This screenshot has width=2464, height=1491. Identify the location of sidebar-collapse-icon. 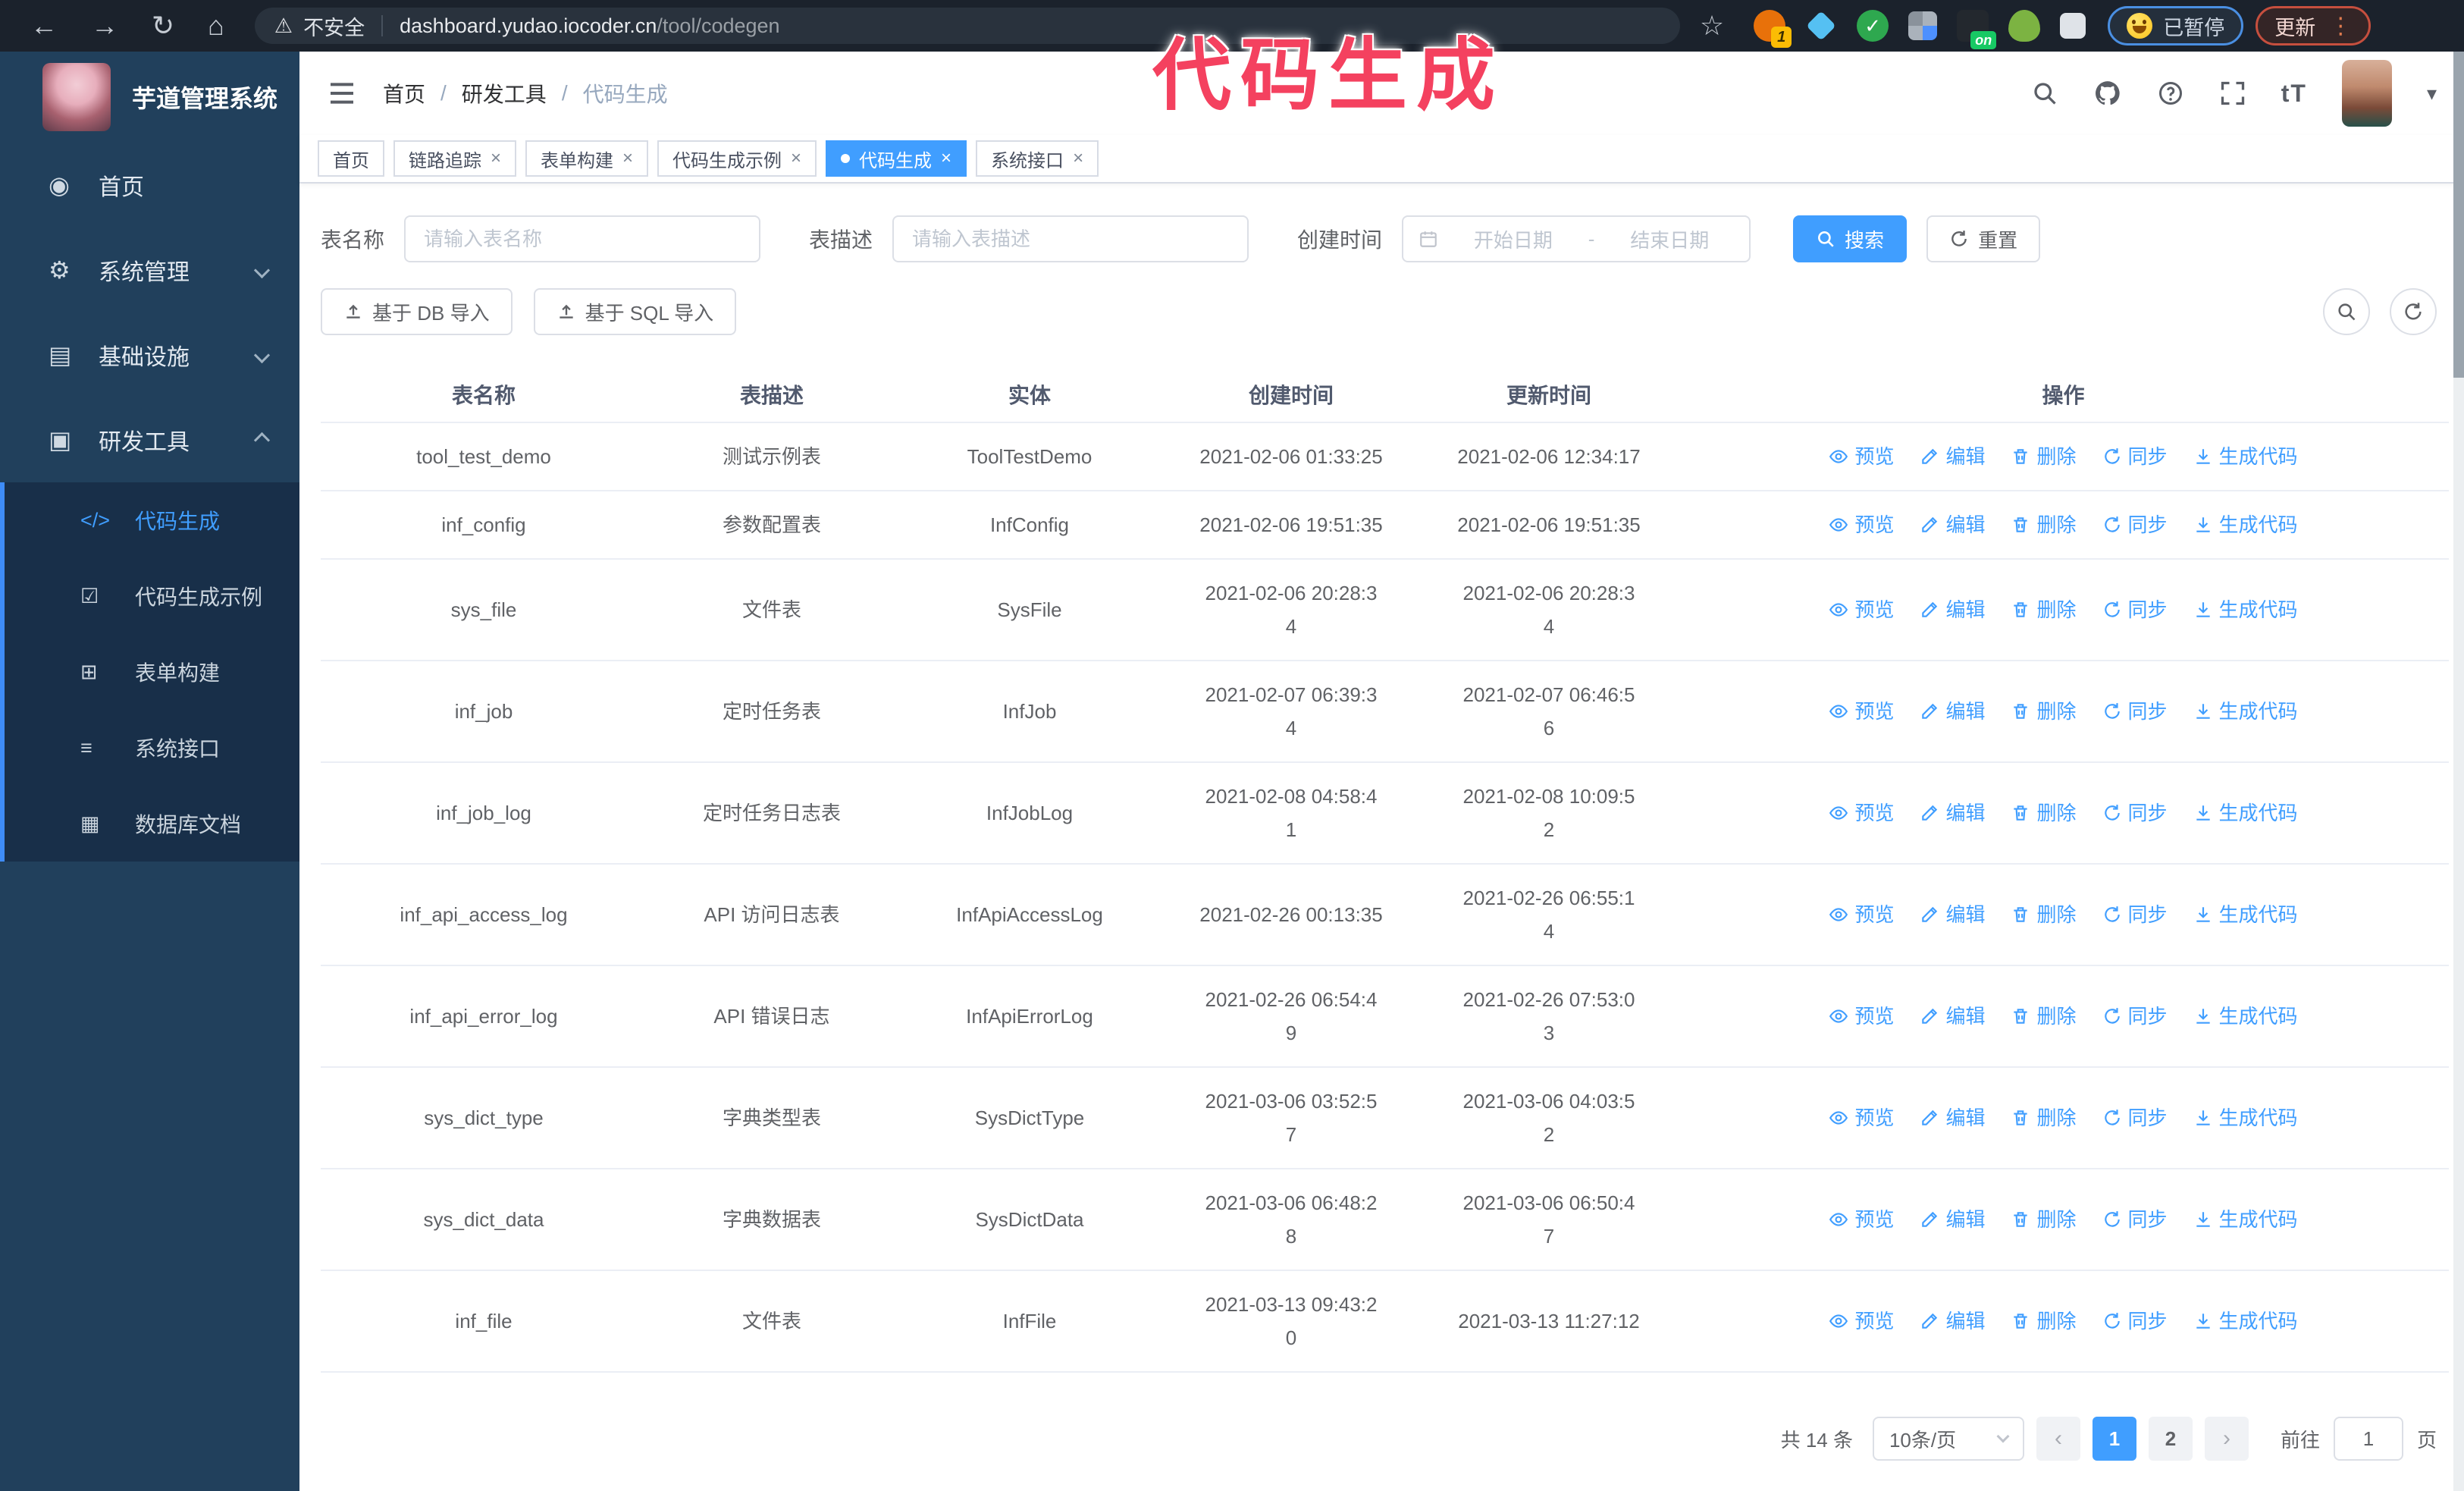
(342, 93).